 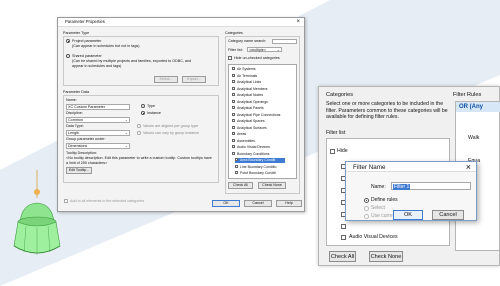 I want to click on category-search-label: Category name search:, so click(x=247, y=41).